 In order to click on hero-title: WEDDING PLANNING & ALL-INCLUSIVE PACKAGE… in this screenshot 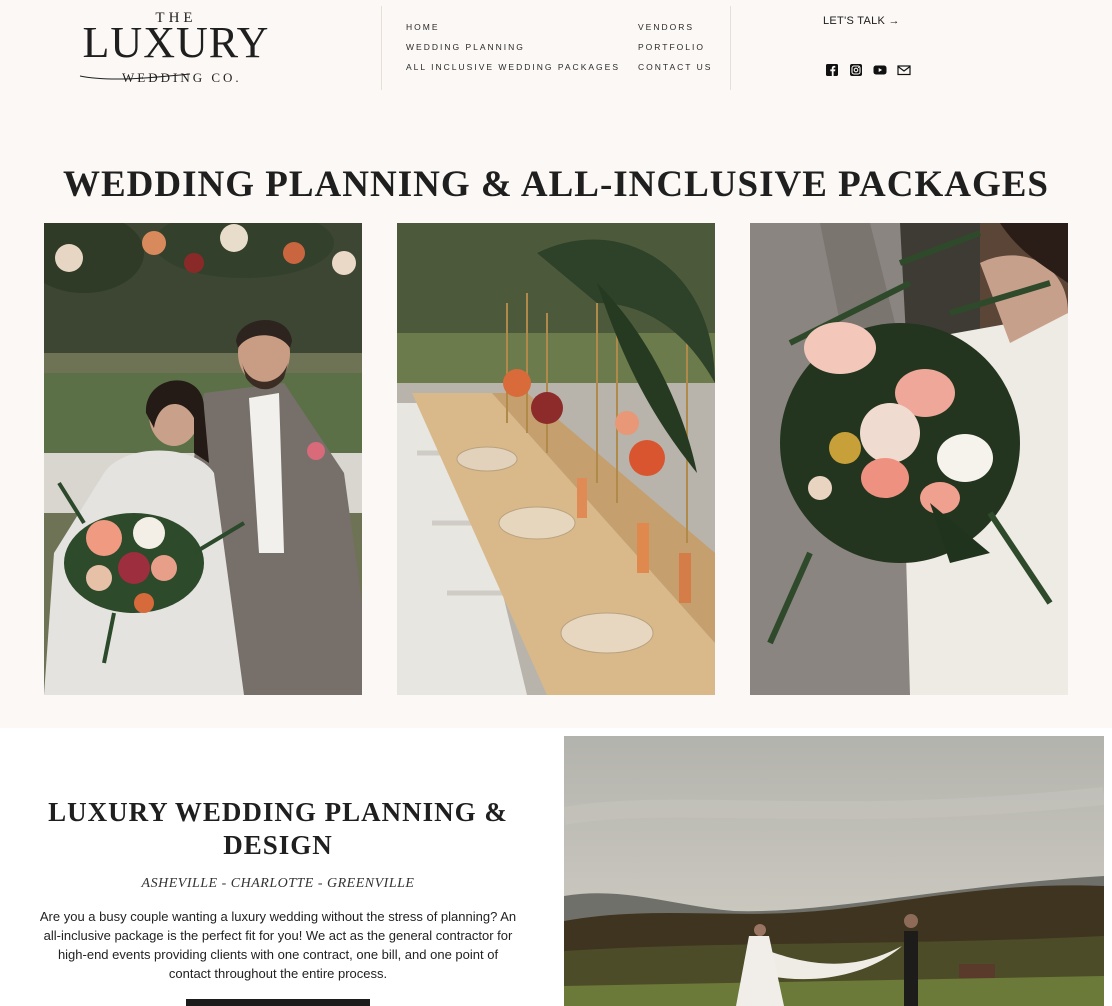, I will do `click(556, 184)`.